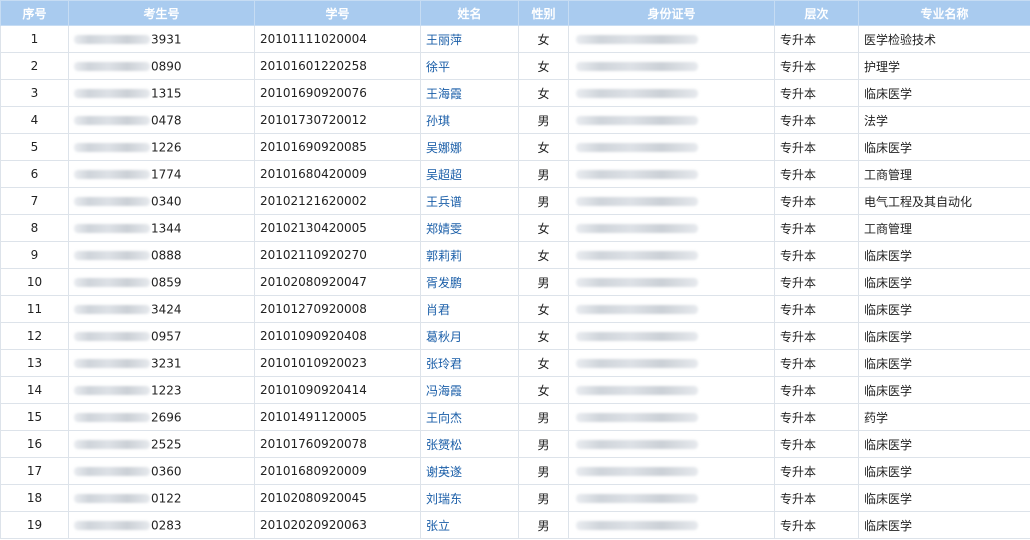 This screenshot has height=540, width=1030. Describe the element at coordinates (337, 147) in the screenshot. I see `student-id: 20101690920085` at that location.